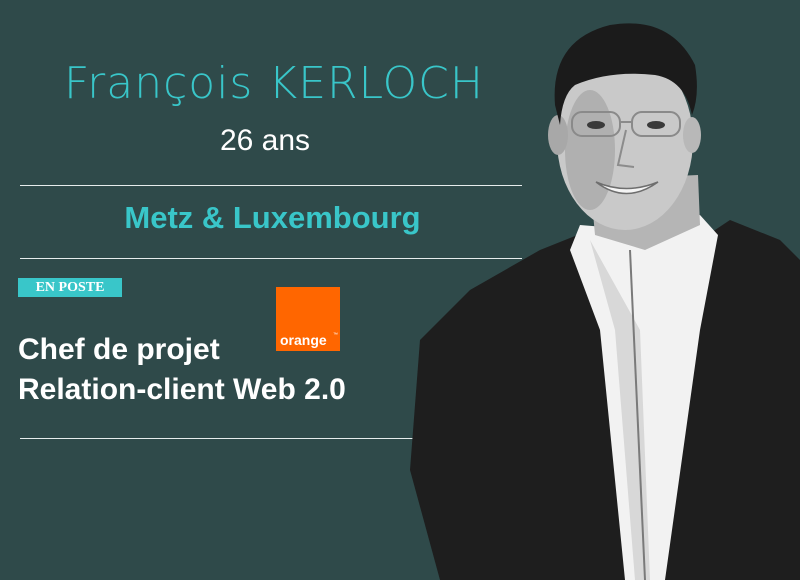  Describe the element at coordinates (182, 389) in the screenshot. I see `role-line-2: Relation-client Web 2.0` at that location.